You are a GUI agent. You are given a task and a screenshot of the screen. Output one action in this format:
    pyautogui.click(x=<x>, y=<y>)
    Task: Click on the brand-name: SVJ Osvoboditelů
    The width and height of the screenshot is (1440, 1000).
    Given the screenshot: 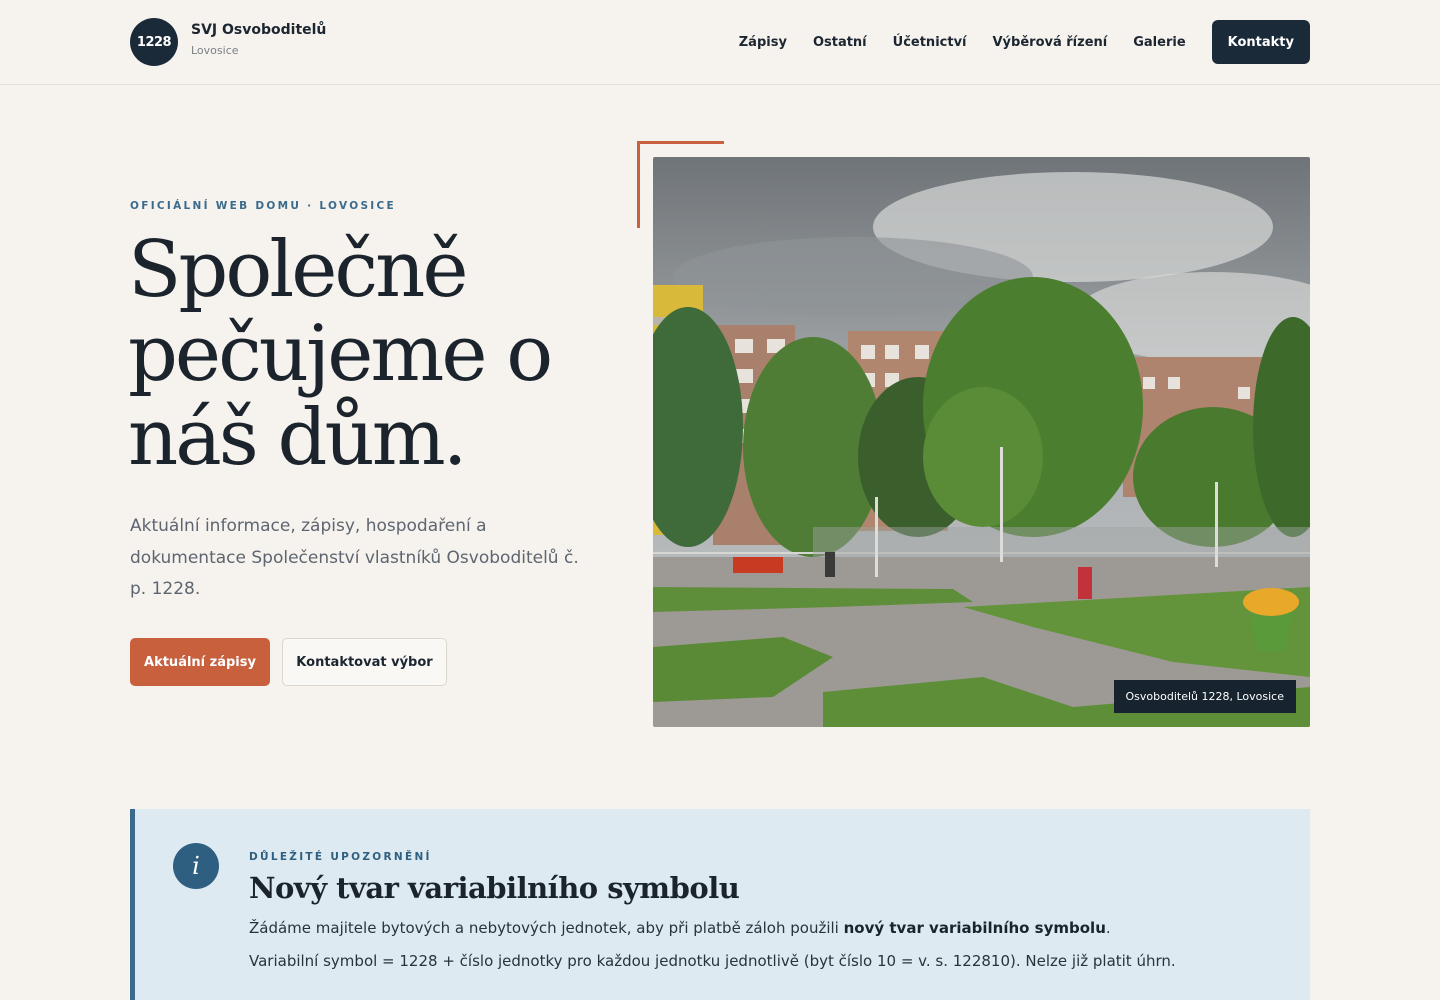 What is the action you would take?
    pyautogui.click(x=258, y=30)
    